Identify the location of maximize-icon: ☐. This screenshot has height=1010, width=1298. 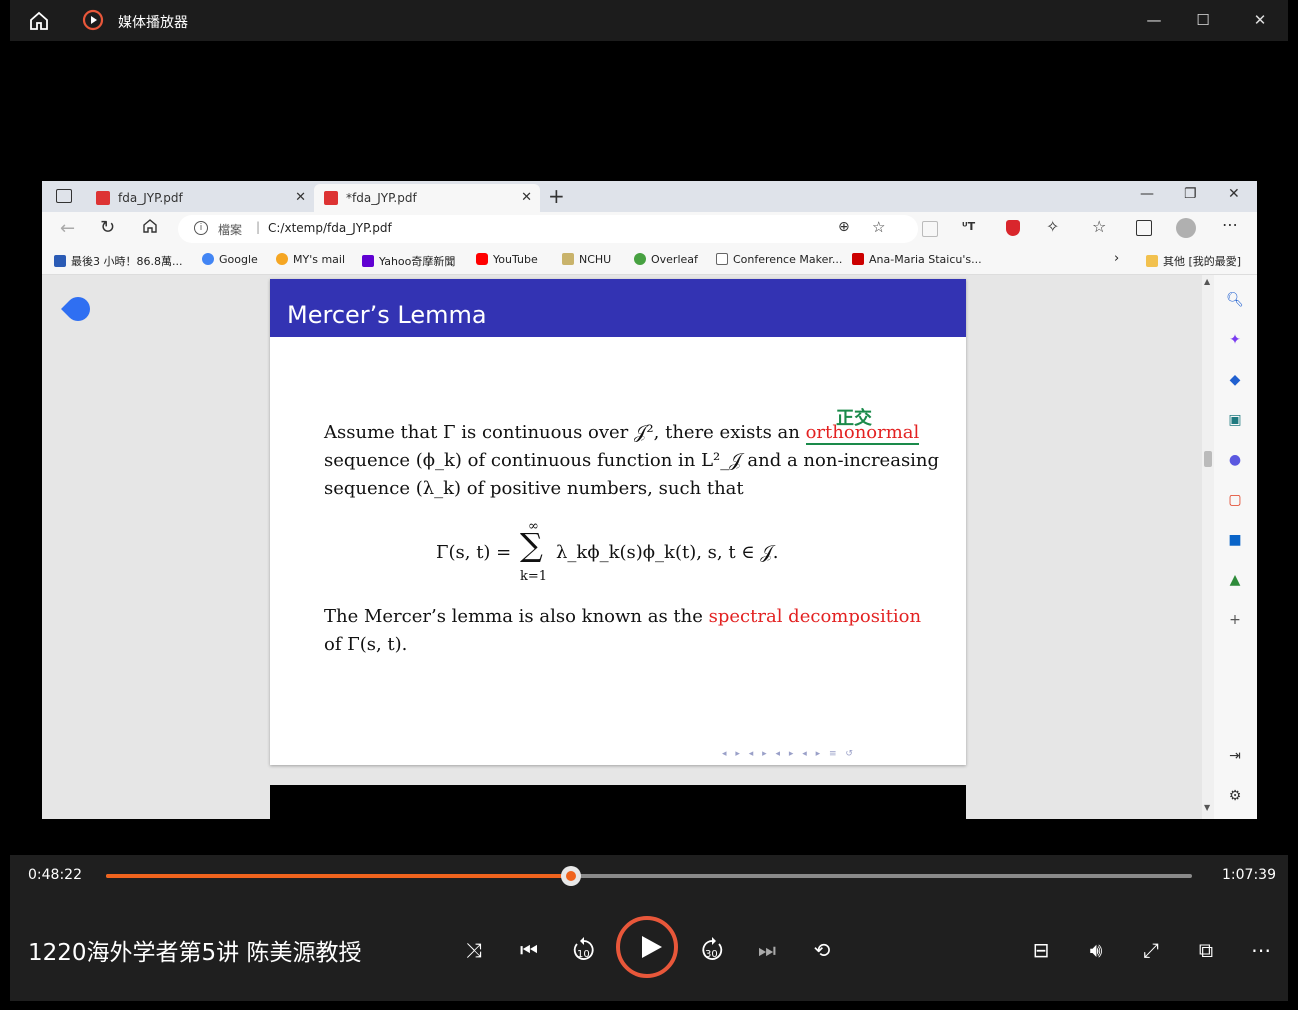
(1203, 20).